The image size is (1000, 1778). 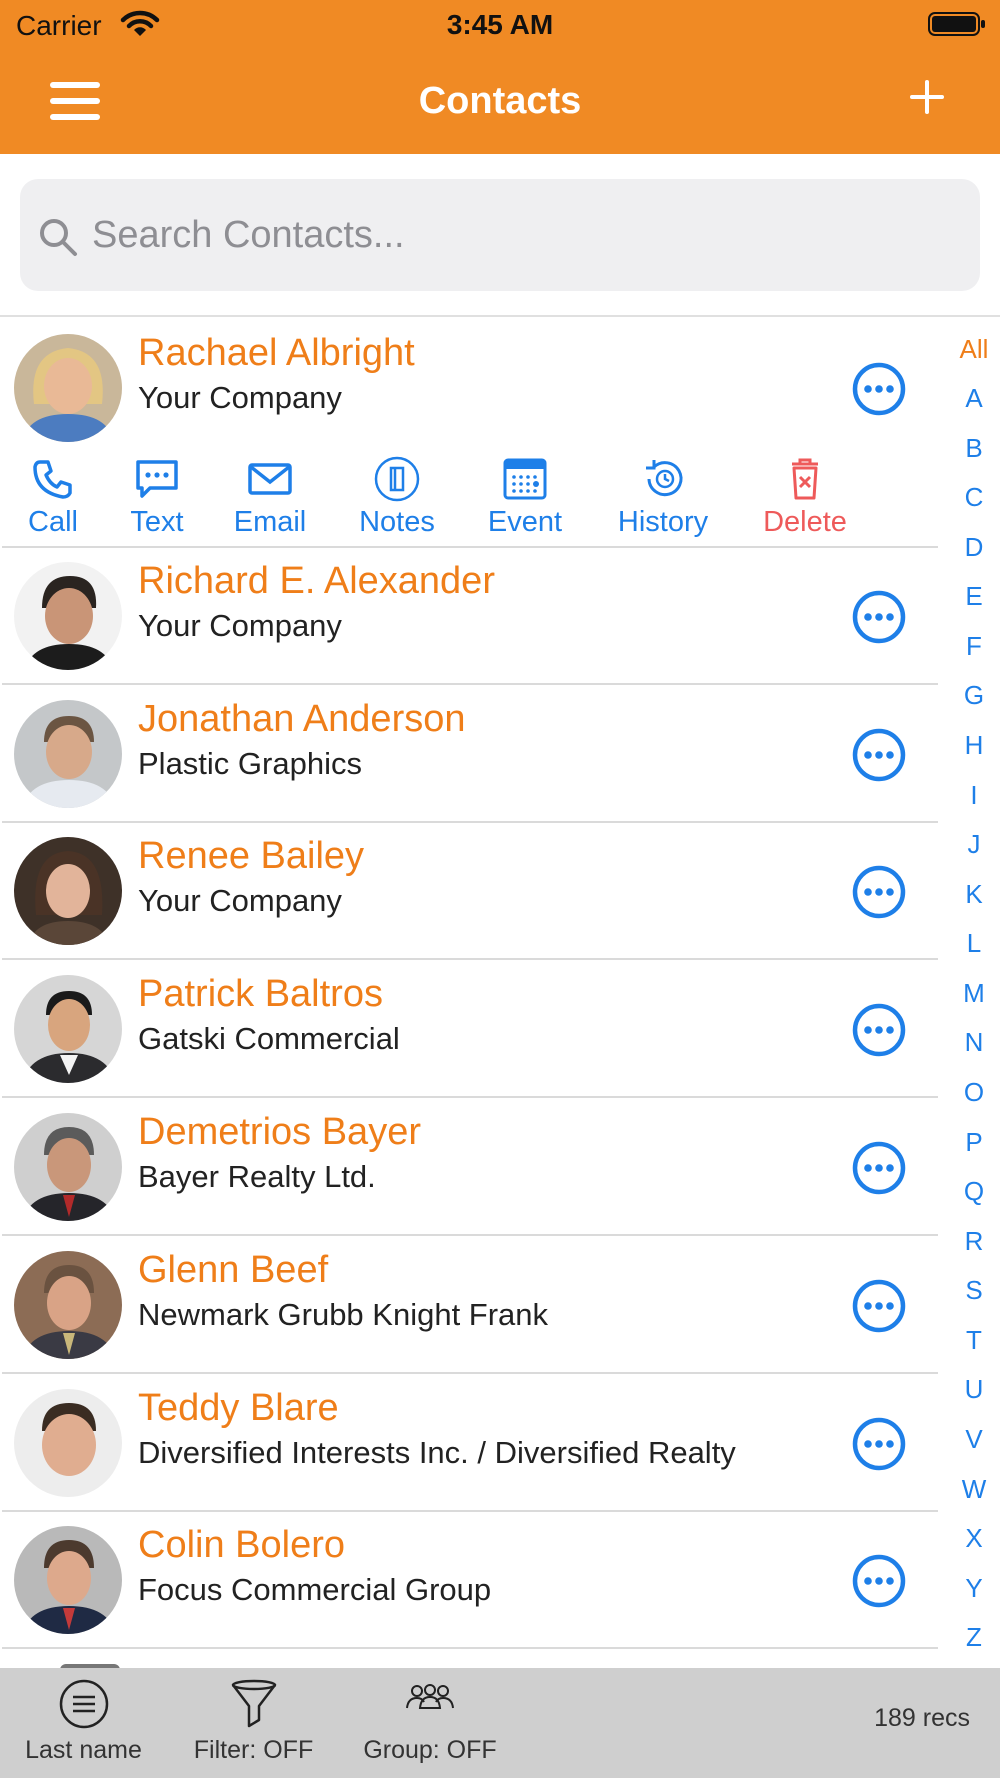 What do you see at coordinates (974, 646) in the screenshot?
I see `index-letter: F` at bounding box center [974, 646].